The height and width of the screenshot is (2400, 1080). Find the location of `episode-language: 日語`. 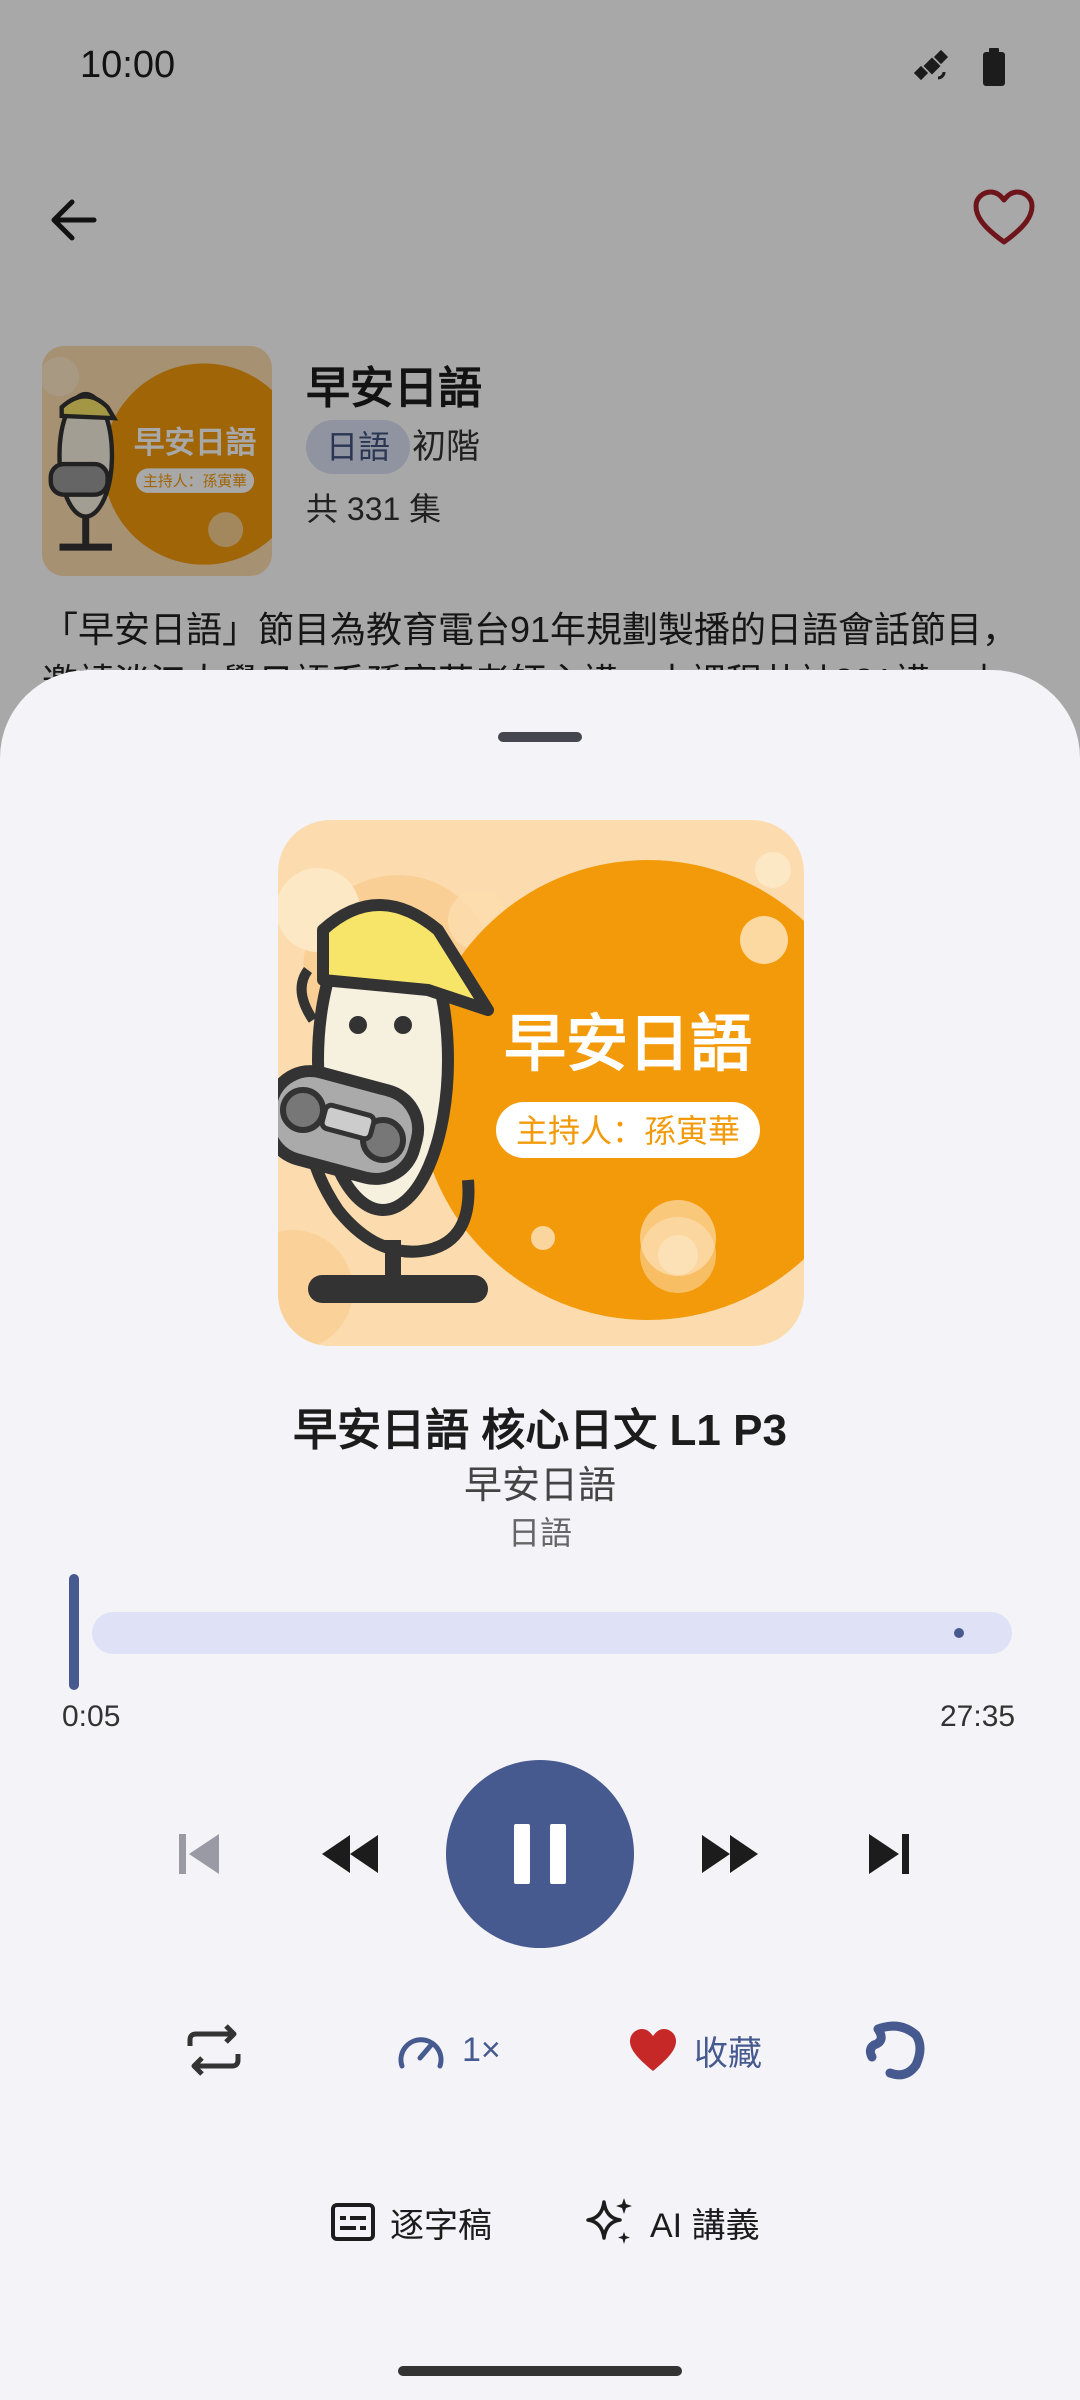

episode-language: 日語 is located at coordinates (539, 1533).